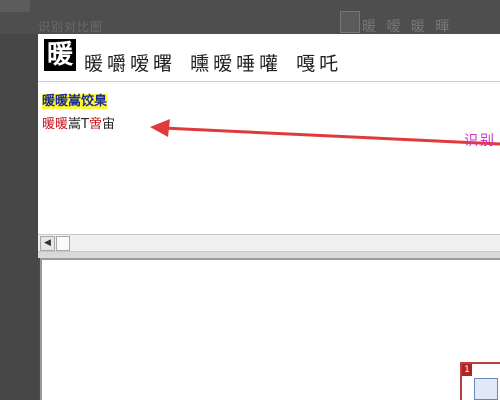 This screenshot has height=400, width=500. What do you see at coordinates (60, 55) in the screenshot?
I see `source-glyph-image: 暖` at bounding box center [60, 55].